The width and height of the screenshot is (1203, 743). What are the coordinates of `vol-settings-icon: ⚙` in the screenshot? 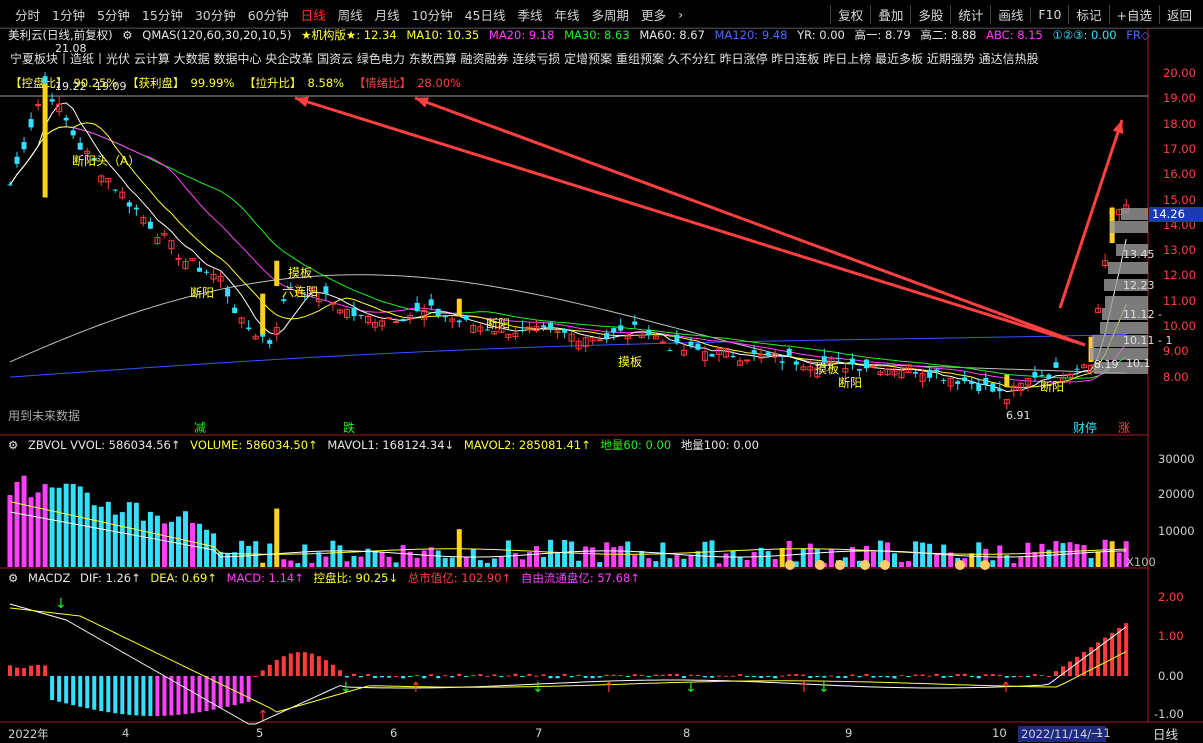 It's located at (13, 445).